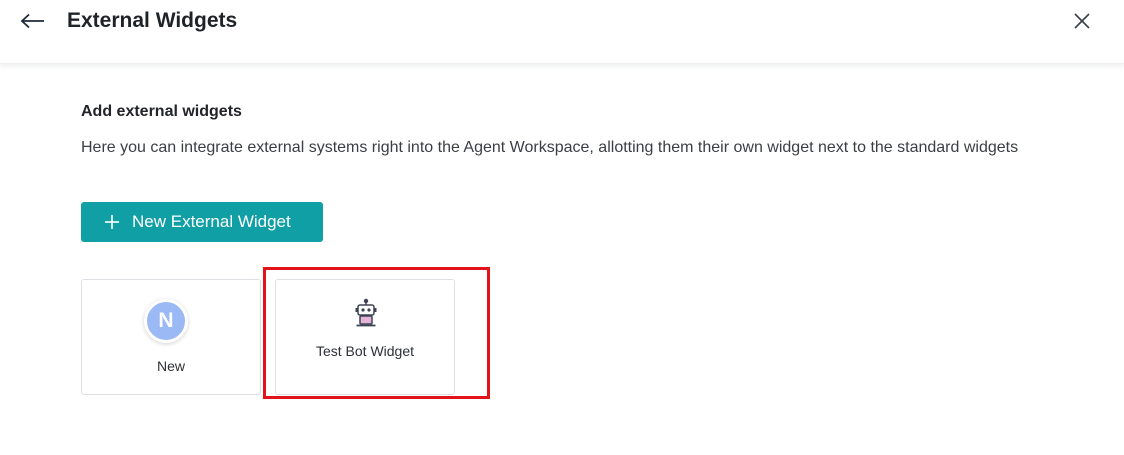 Image resolution: width=1124 pixels, height=455 pixels. I want to click on close-button, so click(1082, 21).